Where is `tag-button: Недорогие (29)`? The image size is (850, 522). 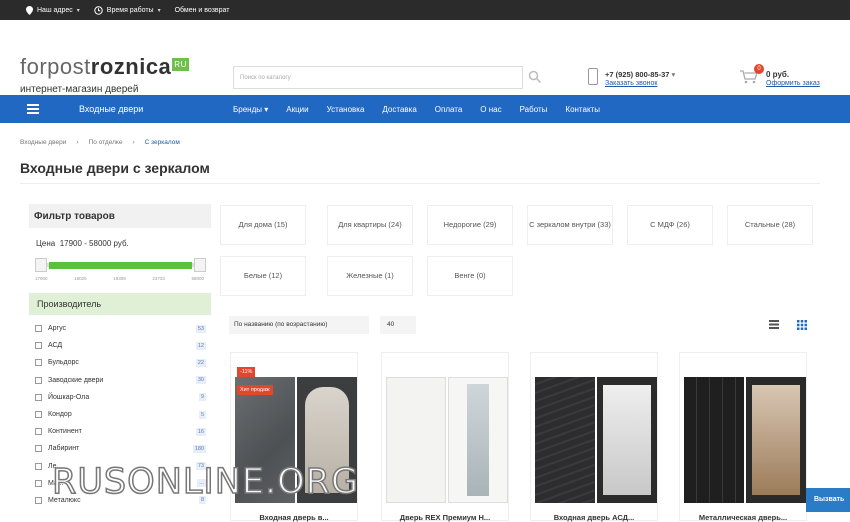 tag-button: Недорогие (29) is located at coordinates (470, 225).